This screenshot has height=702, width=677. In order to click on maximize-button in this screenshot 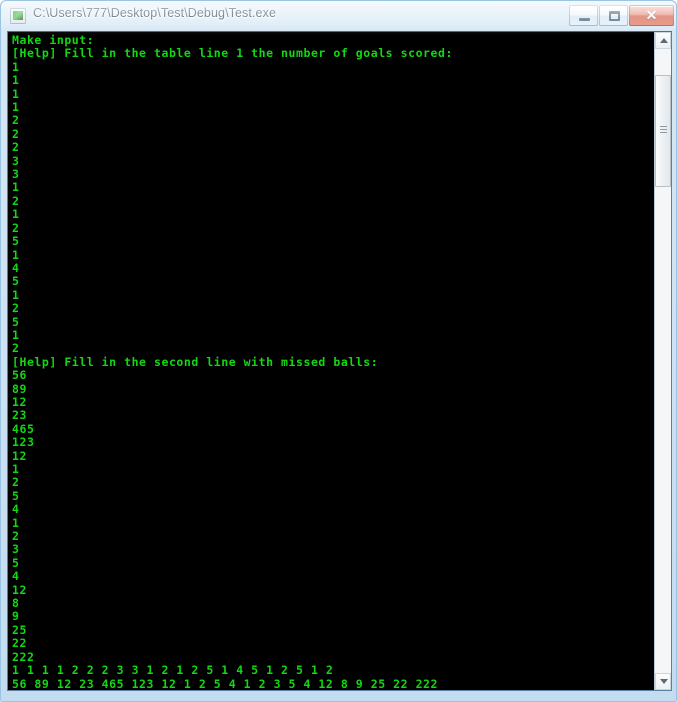, I will do `click(613, 15)`.